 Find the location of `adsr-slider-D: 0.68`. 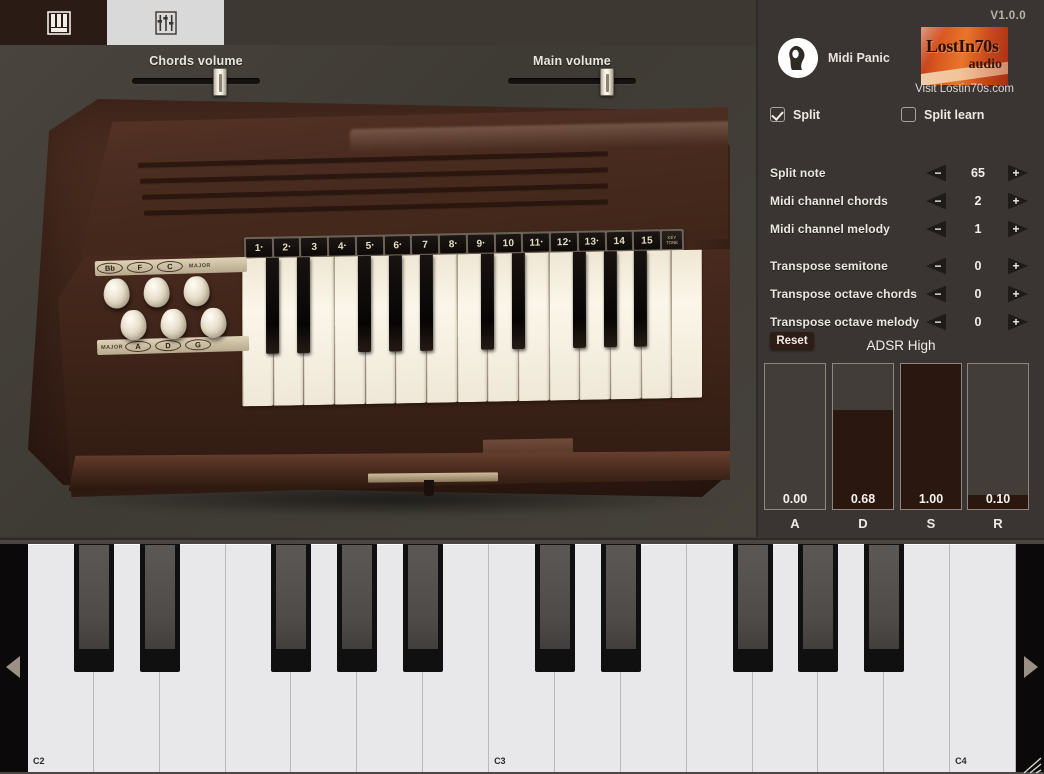

adsr-slider-D: 0.68 is located at coordinates (863, 436).